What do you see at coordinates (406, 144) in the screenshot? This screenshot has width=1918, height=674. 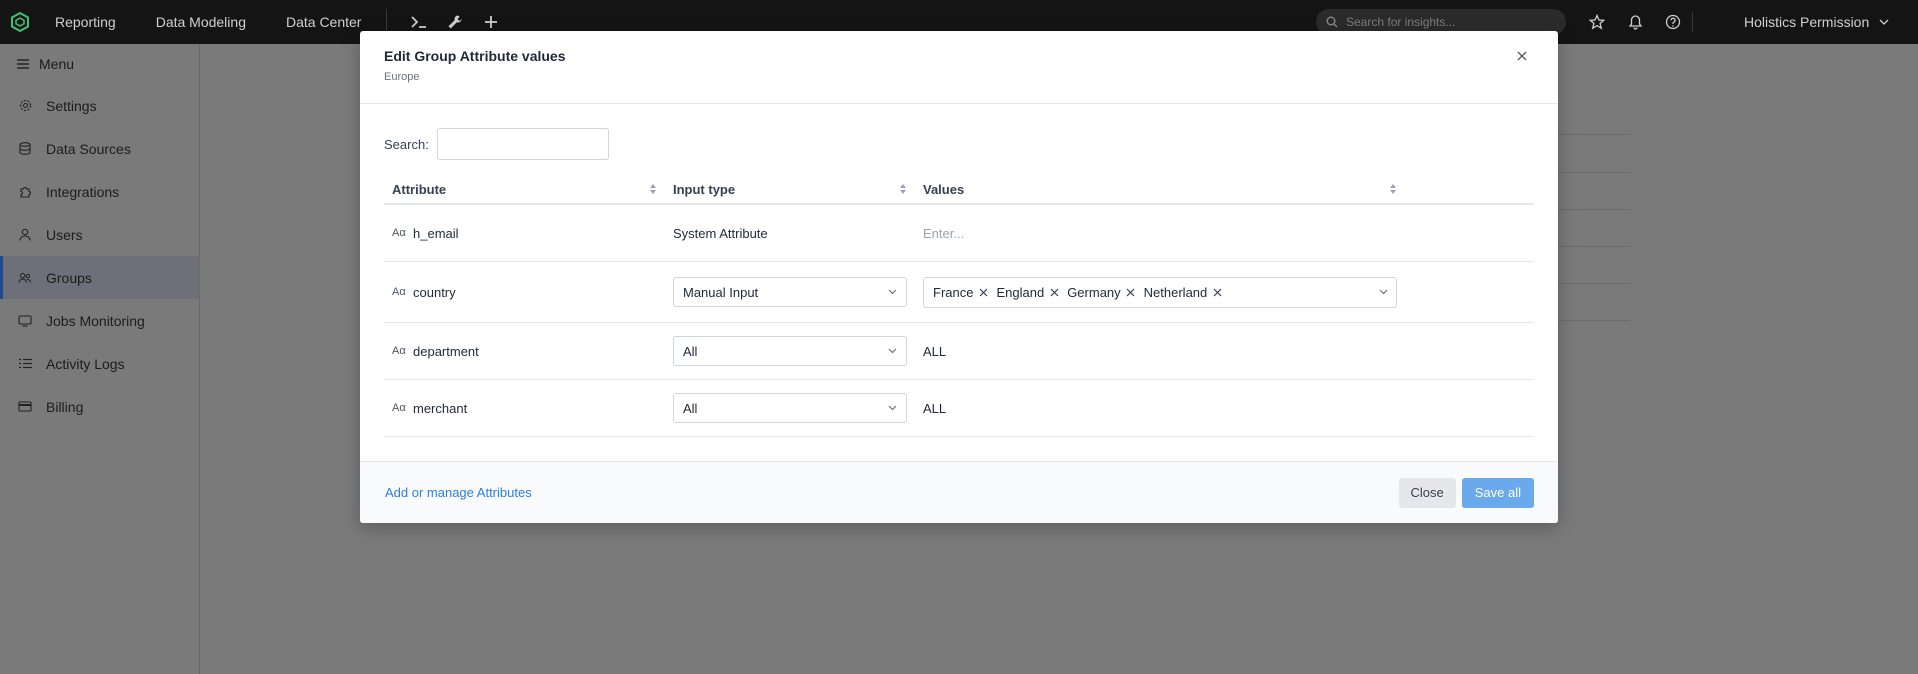 I see `search-label: Search:` at bounding box center [406, 144].